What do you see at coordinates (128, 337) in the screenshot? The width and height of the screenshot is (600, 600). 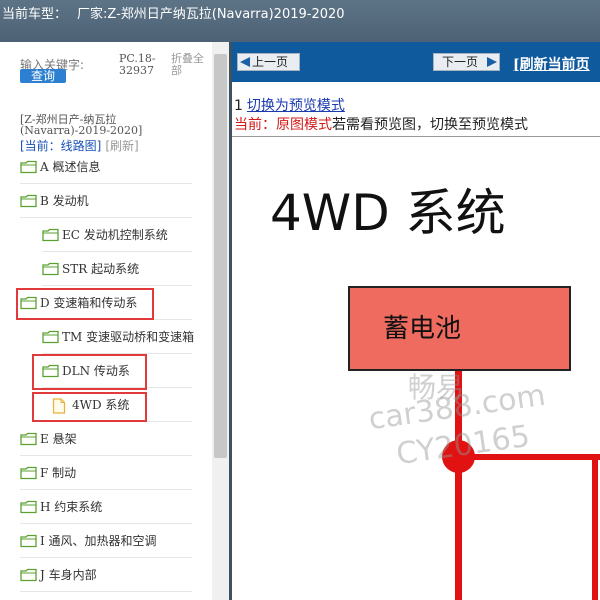 I see `tree-item-label: TM 变速驱动桥和变速箱` at bounding box center [128, 337].